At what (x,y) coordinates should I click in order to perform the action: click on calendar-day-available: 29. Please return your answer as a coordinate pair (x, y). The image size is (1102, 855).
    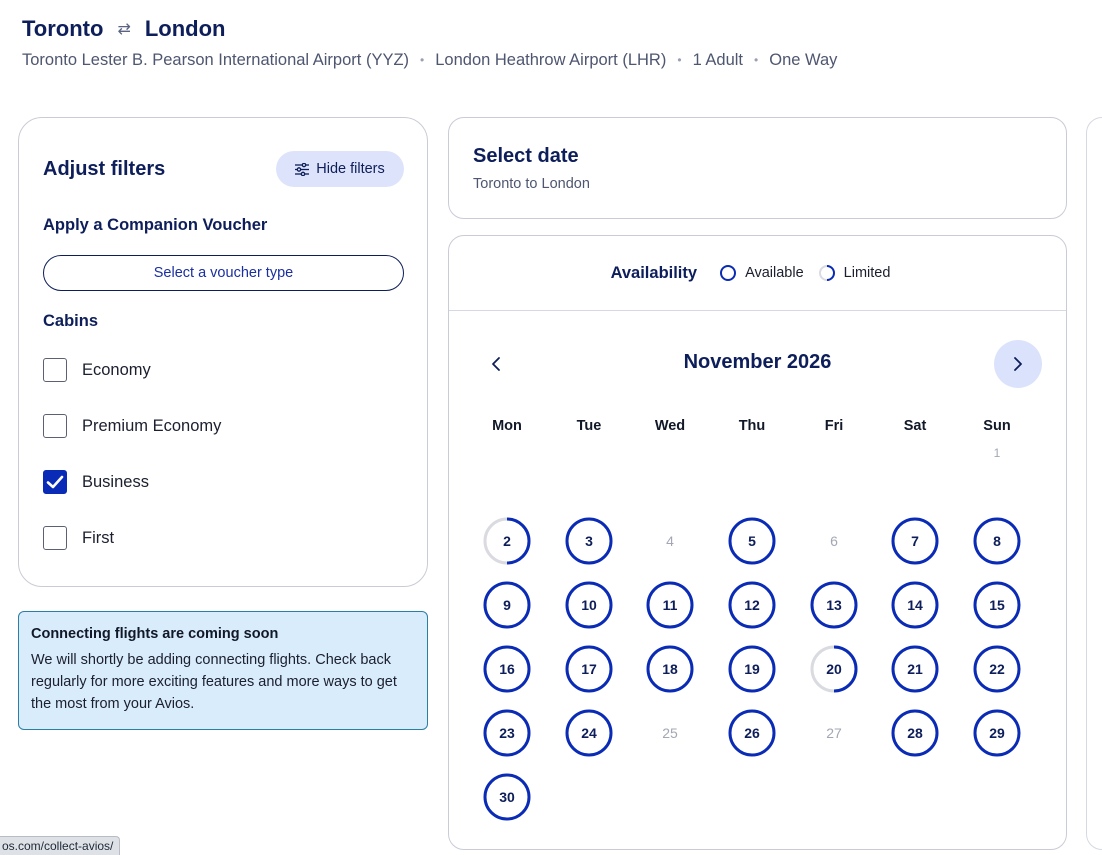
    Looking at the image, I should click on (997, 733).